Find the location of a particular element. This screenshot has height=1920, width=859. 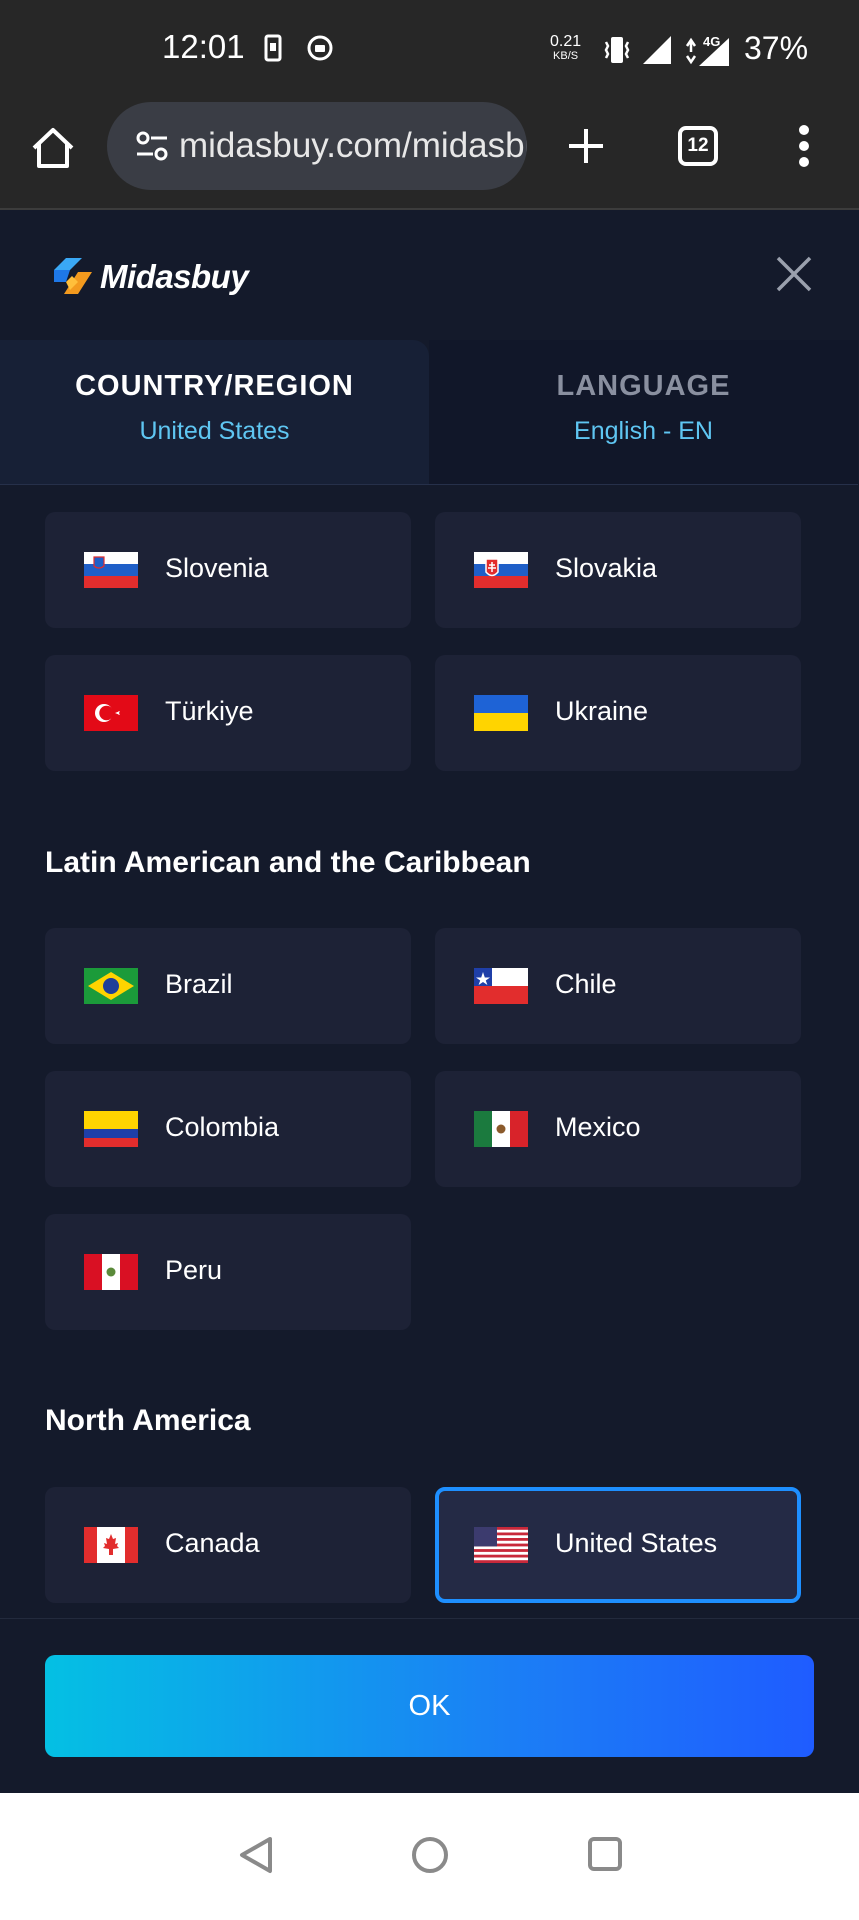

address-bar: midasbuy.com/midasbuy is located at coordinates (317, 146).